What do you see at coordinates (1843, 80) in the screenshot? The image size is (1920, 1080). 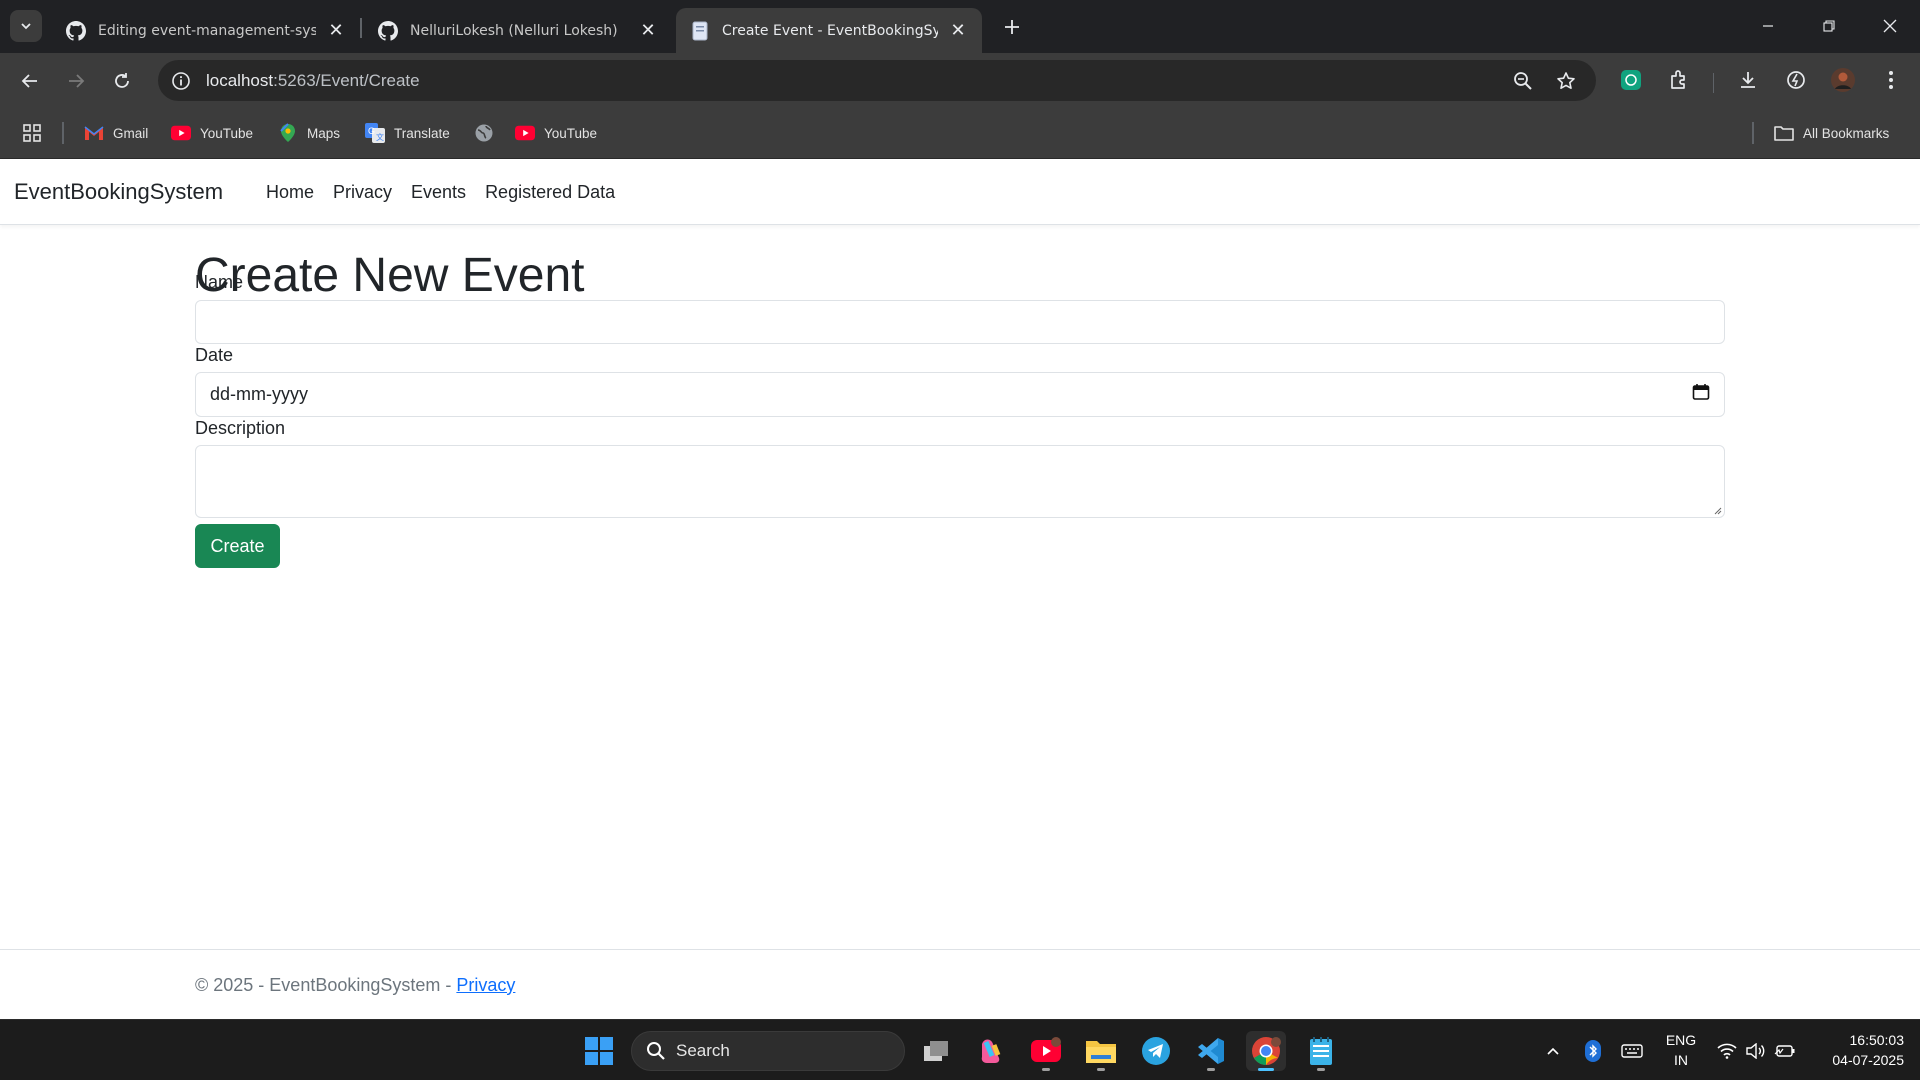 I see `profile-avatar` at bounding box center [1843, 80].